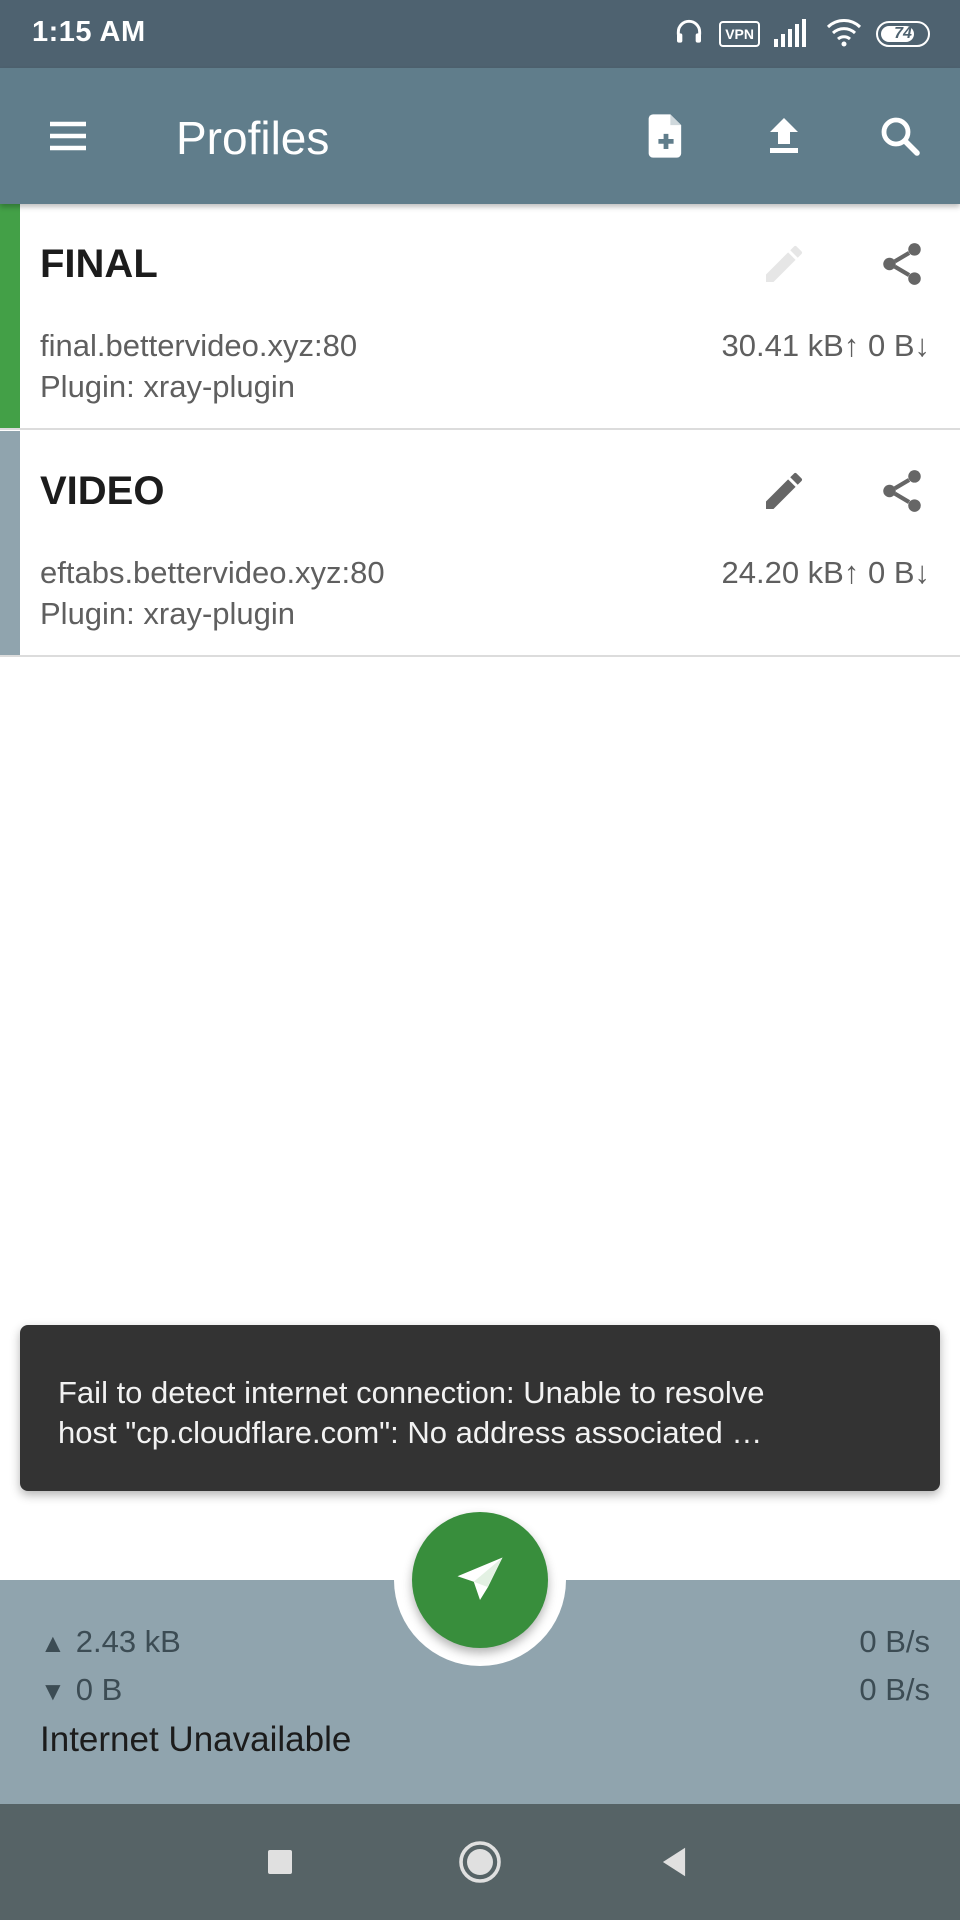  Describe the element at coordinates (99, 264) in the screenshot. I see `profile-name: FINAL` at that location.